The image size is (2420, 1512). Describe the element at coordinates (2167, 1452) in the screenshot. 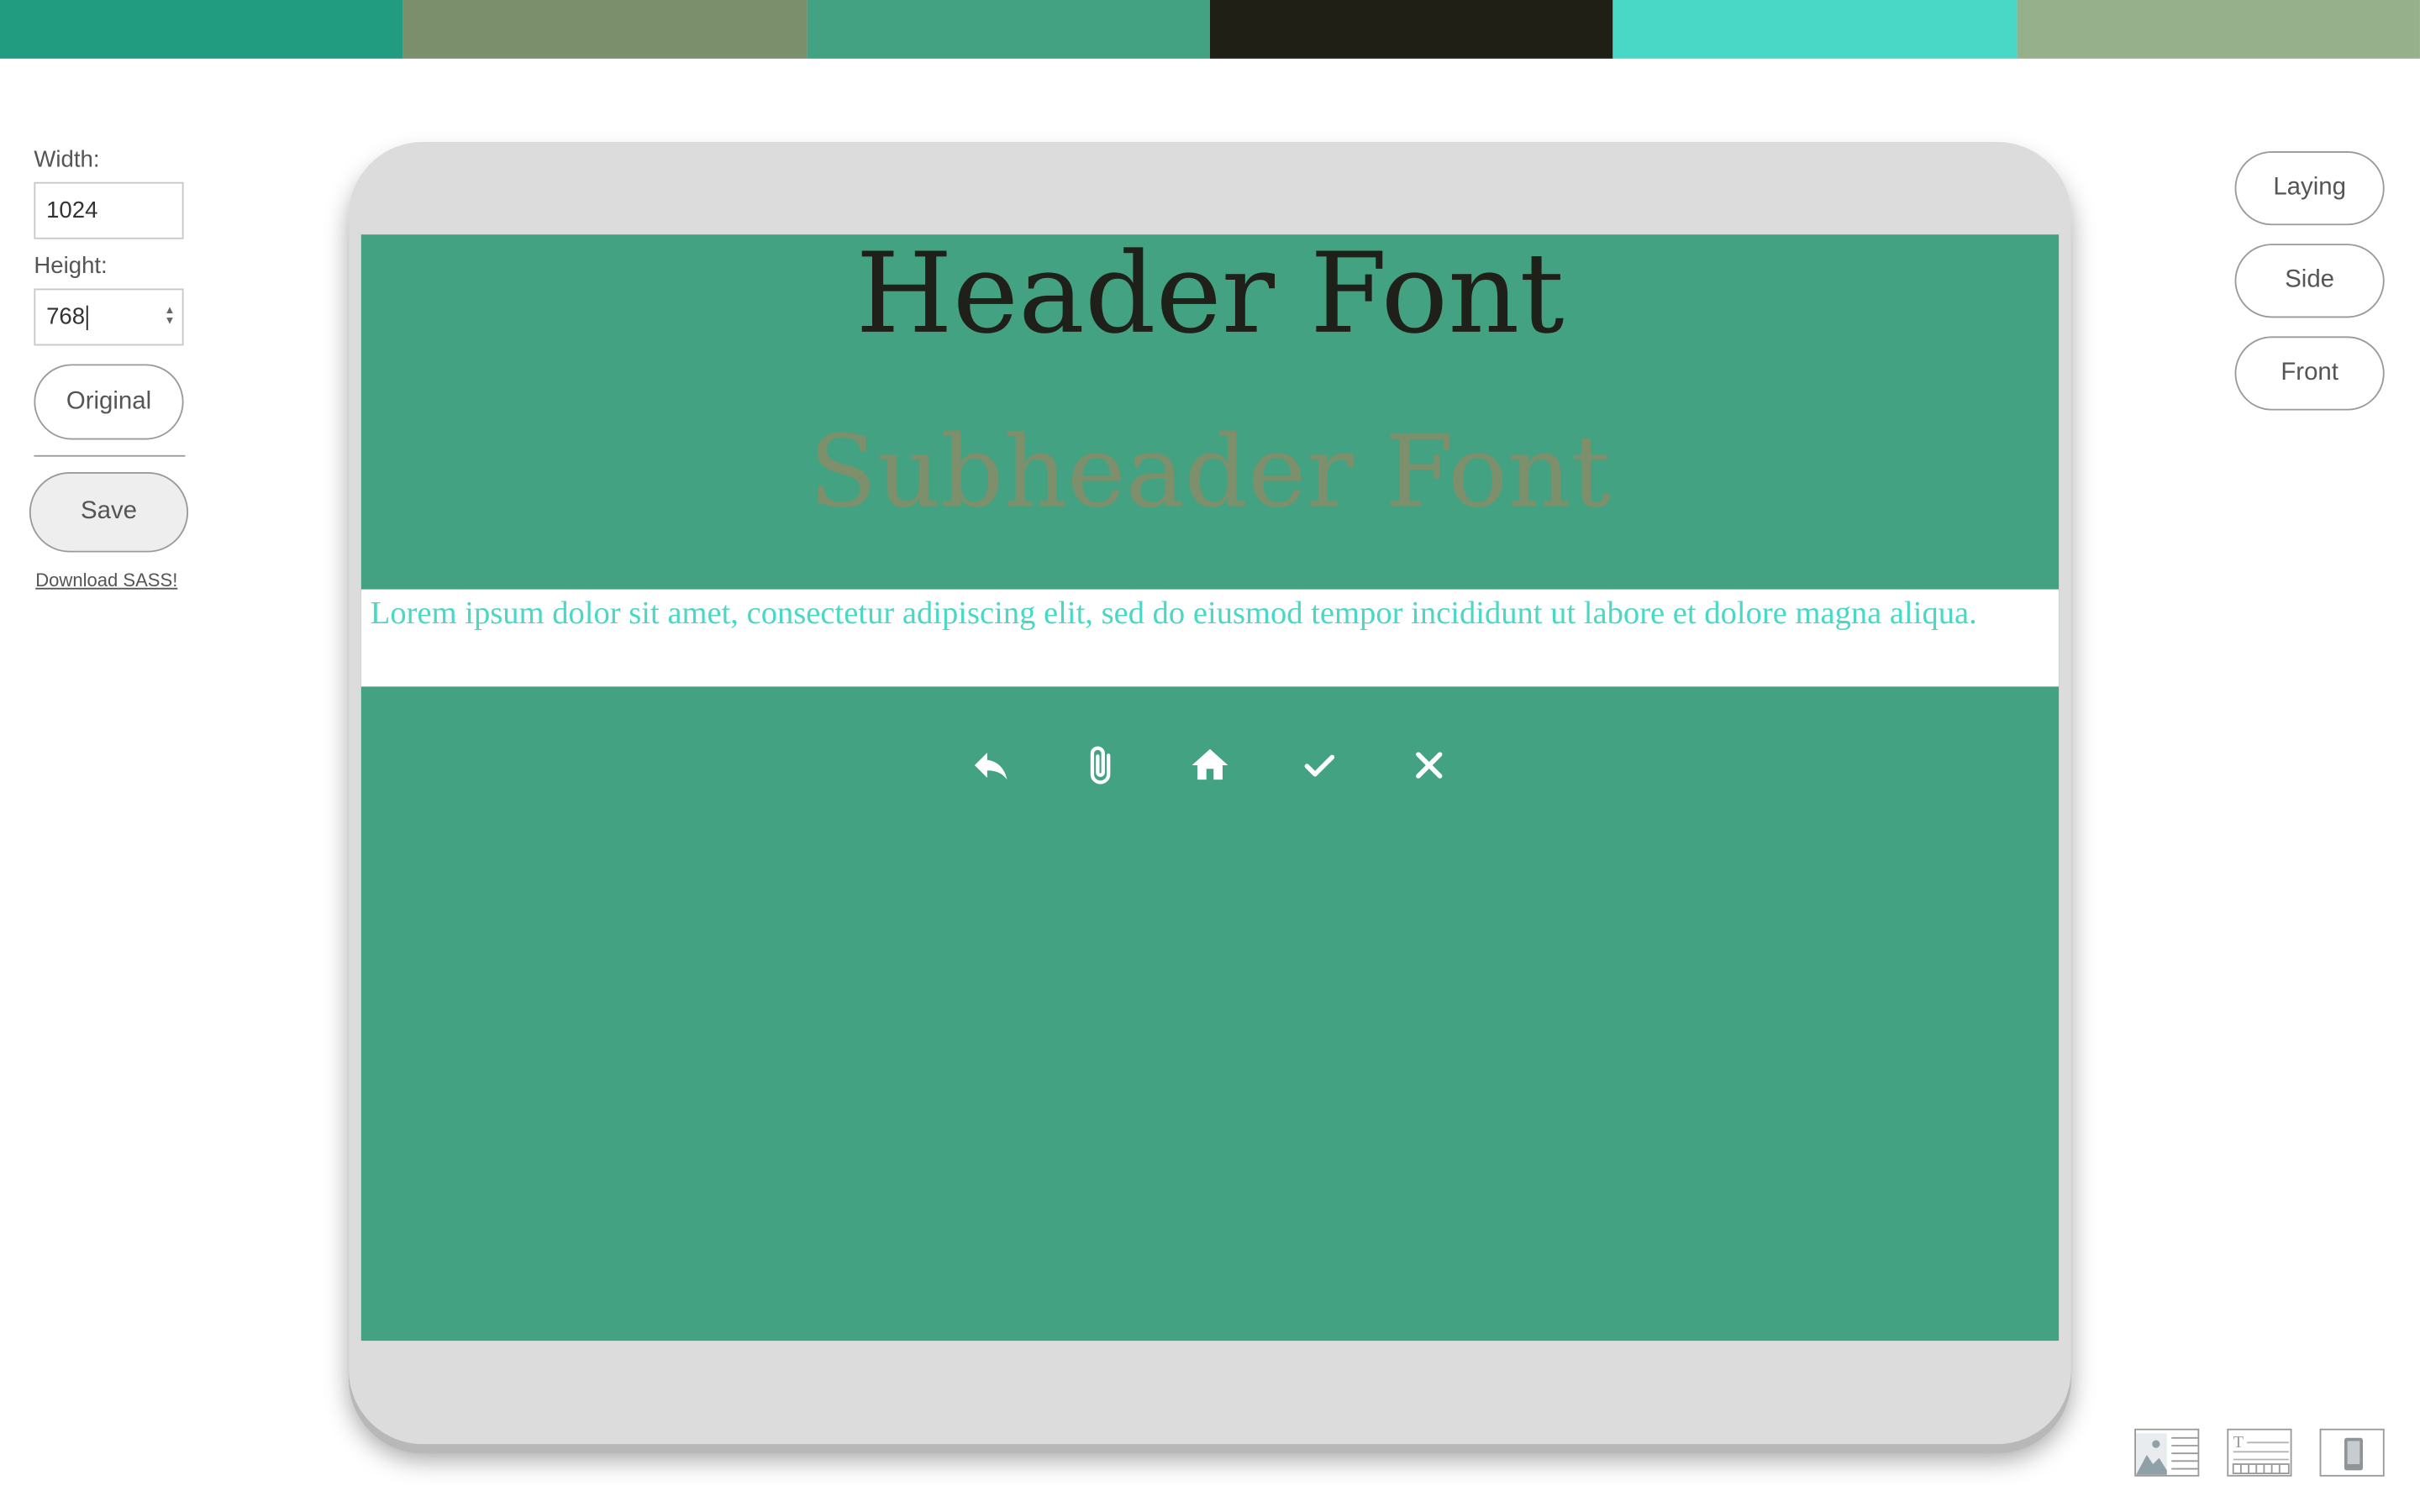

I see `image-text-layout-icon` at that location.